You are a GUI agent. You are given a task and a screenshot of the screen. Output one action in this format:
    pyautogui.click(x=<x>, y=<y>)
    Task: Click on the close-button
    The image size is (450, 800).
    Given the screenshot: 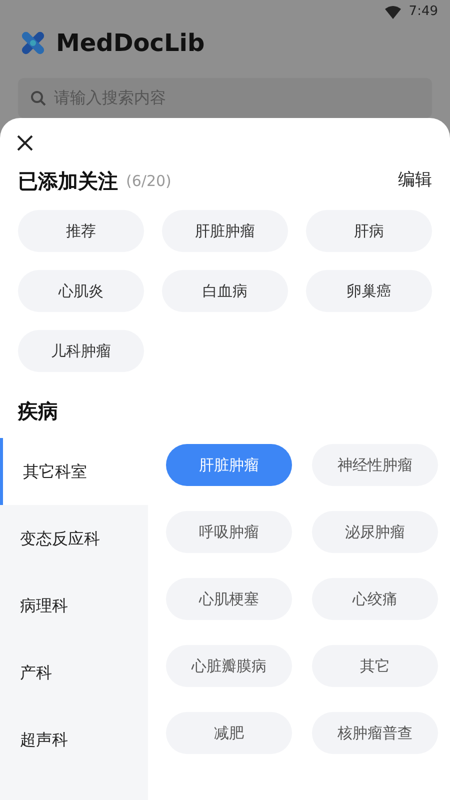 What is the action you would take?
    pyautogui.click(x=25, y=143)
    